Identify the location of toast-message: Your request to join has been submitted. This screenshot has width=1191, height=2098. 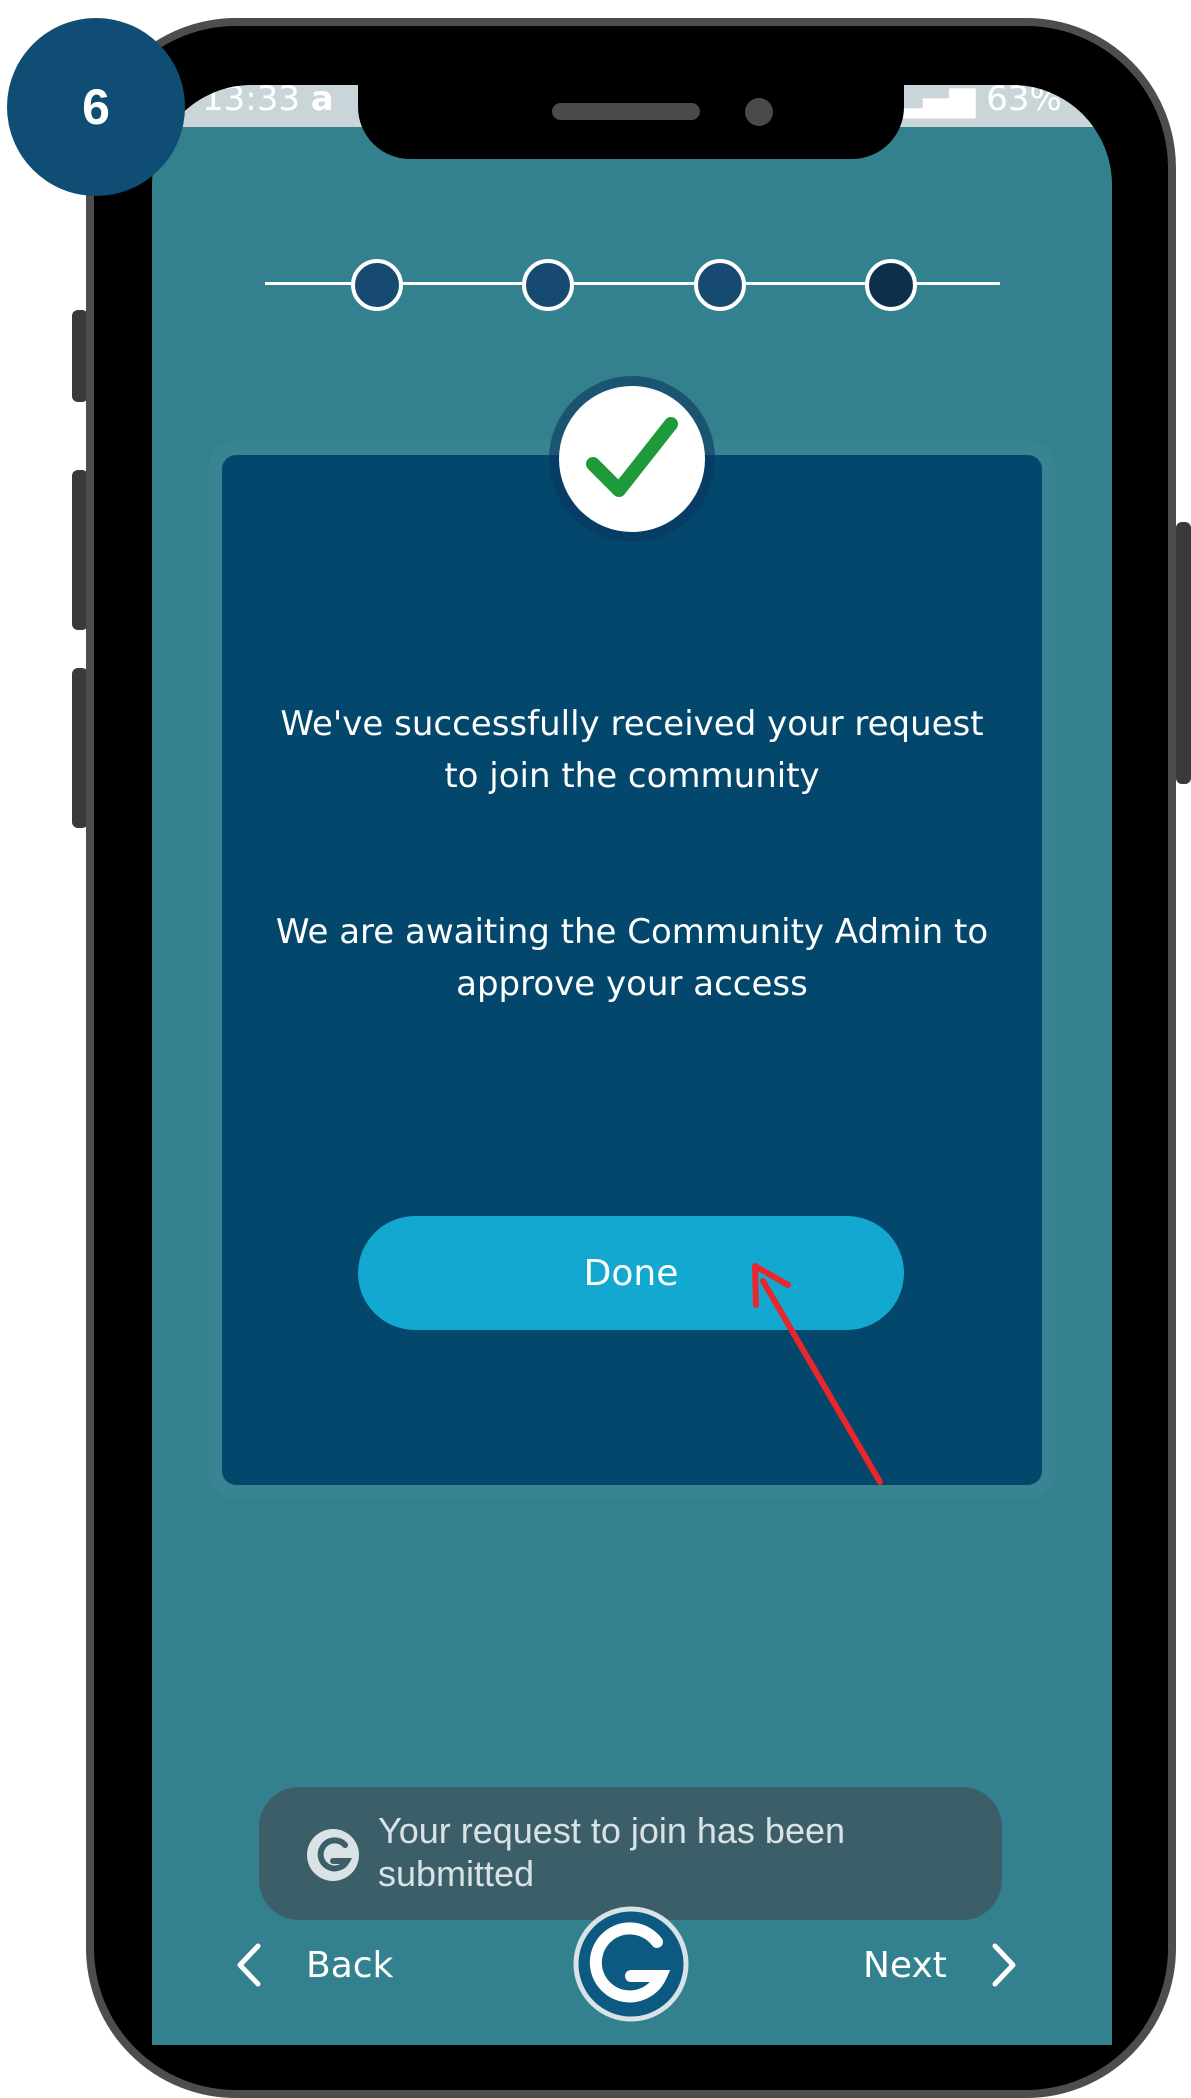
(658, 1852).